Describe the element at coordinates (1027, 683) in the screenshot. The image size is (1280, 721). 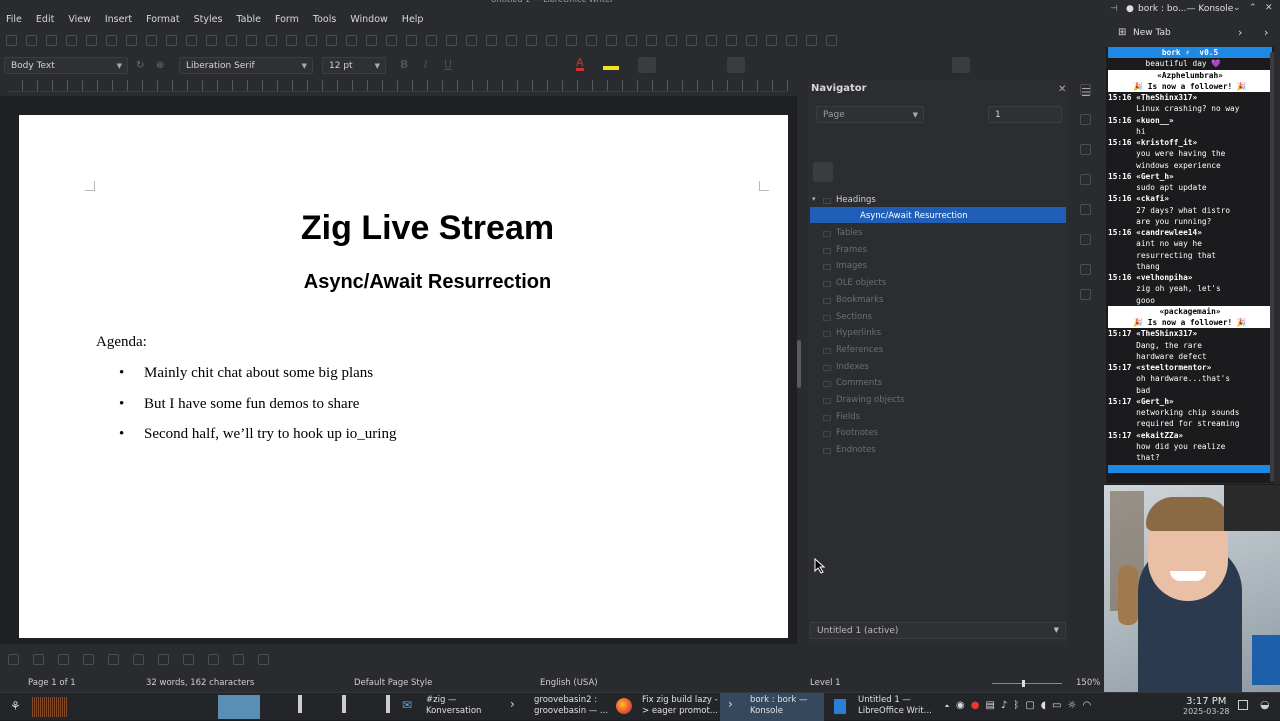
I see `zoom-slider` at that location.